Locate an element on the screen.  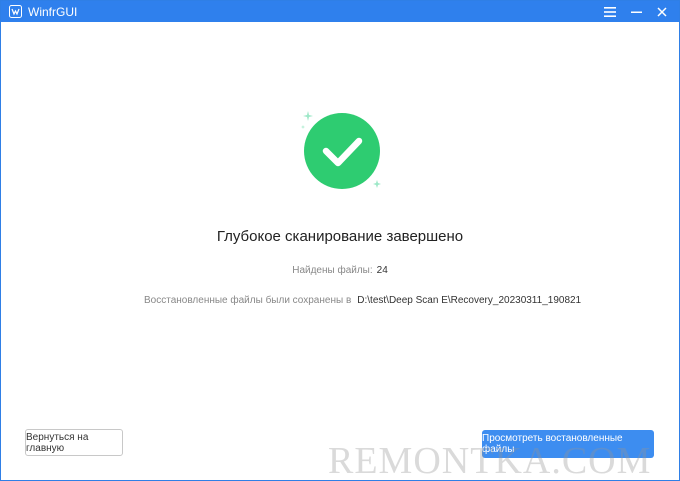
checkmark-circle-icon is located at coordinates (343, 156).